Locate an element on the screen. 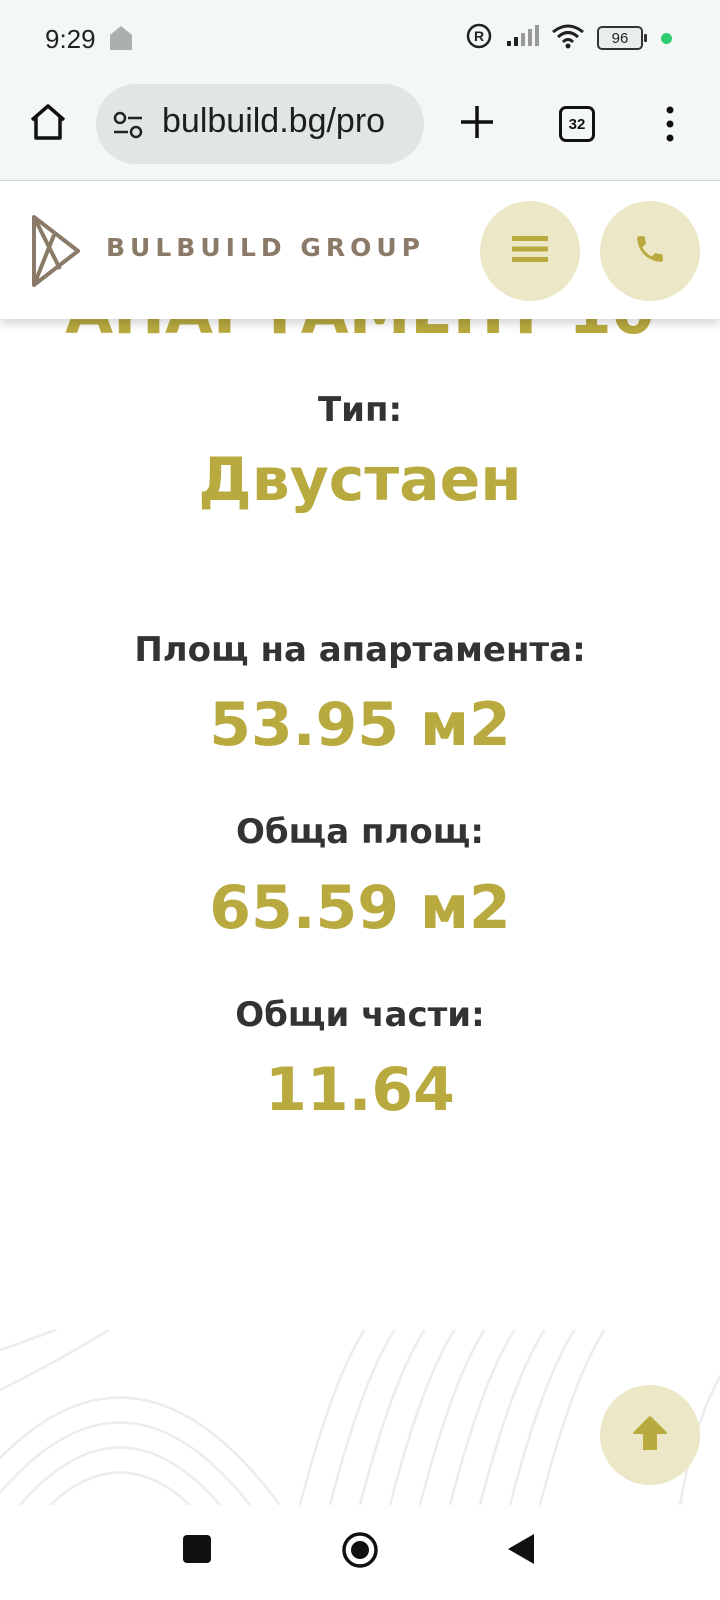 The height and width of the screenshot is (1600, 720). more-vert-icon is located at coordinates (670, 124).